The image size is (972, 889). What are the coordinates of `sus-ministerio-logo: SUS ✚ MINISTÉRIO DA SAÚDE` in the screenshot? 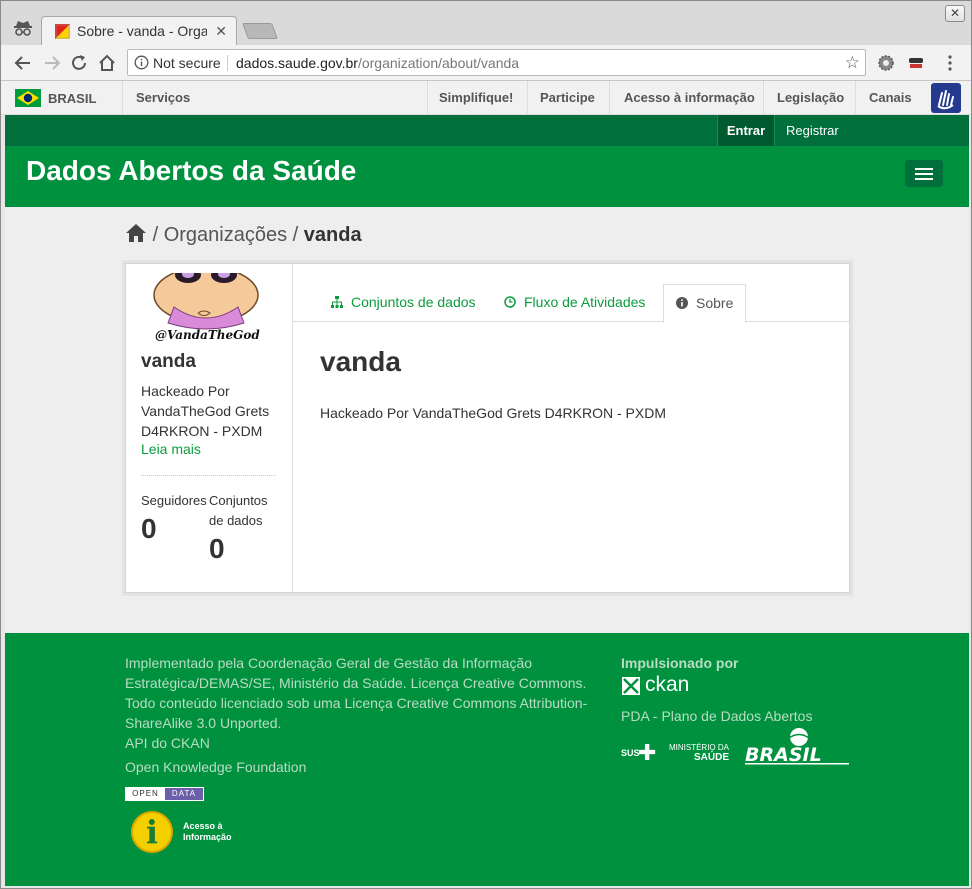 It's located at (676, 754).